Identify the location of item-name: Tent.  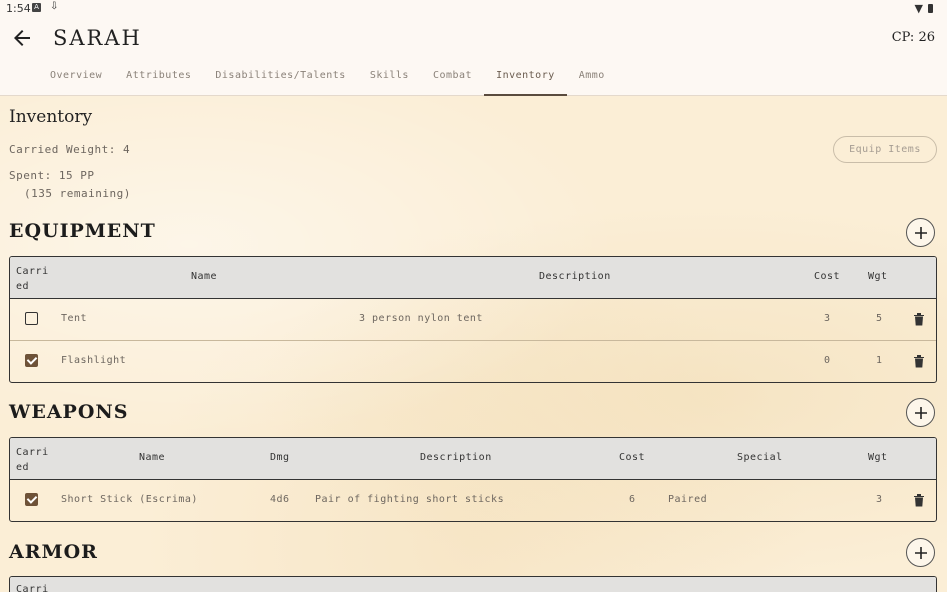
(74, 318).